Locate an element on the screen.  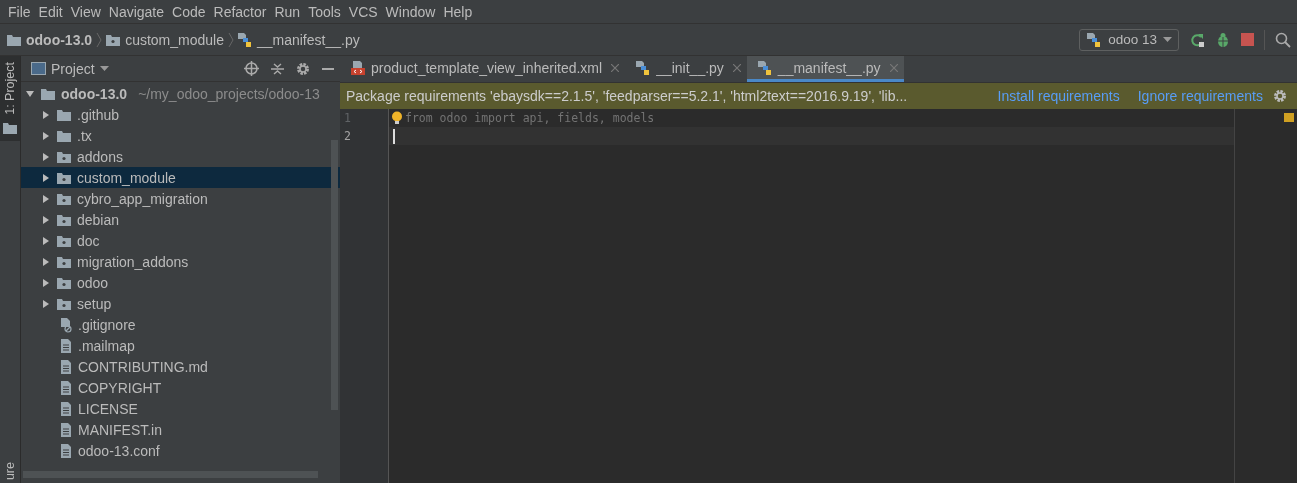
tool-window-tab: ure is located at coordinates (10, 470).